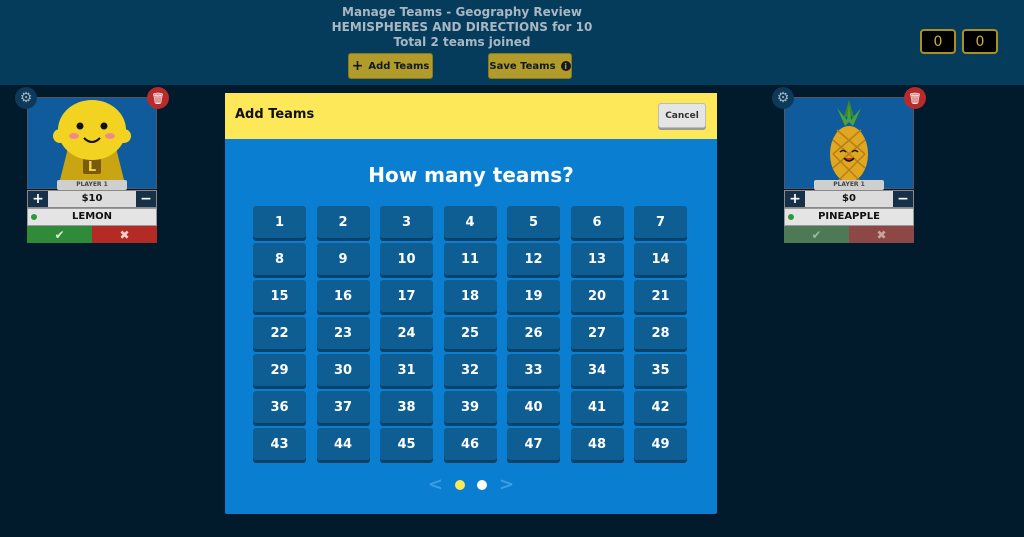 Image resolution: width=1024 pixels, height=537 pixels. What do you see at coordinates (533, 407) in the screenshot?
I see `team-count-button: 40` at bounding box center [533, 407].